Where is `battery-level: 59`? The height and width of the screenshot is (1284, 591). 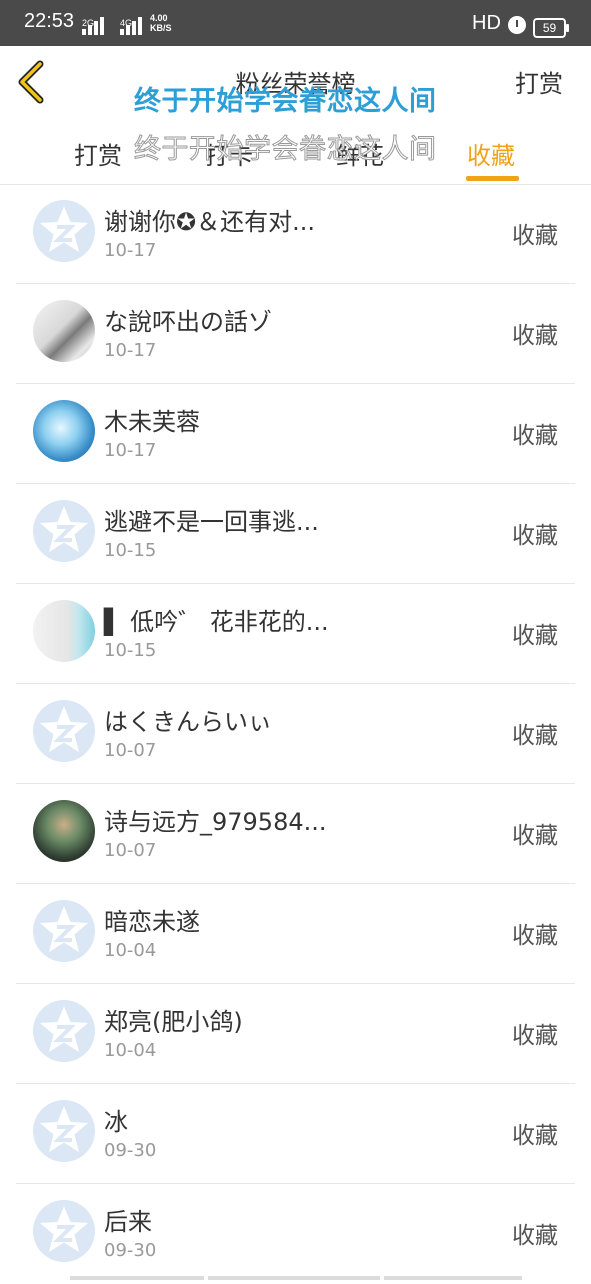 battery-level: 59 is located at coordinates (549, 28).